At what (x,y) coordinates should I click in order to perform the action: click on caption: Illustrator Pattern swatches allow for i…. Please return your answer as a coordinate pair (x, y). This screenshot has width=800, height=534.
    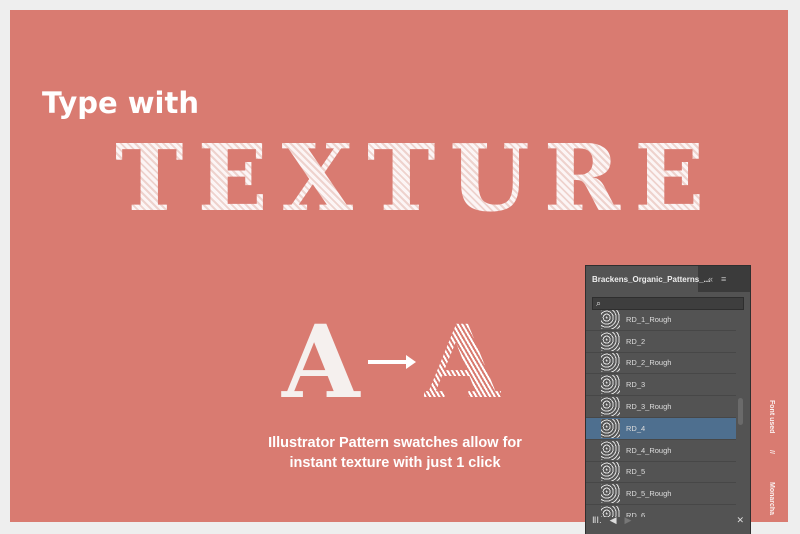
    Looking at the image, I should click on (395, 453).